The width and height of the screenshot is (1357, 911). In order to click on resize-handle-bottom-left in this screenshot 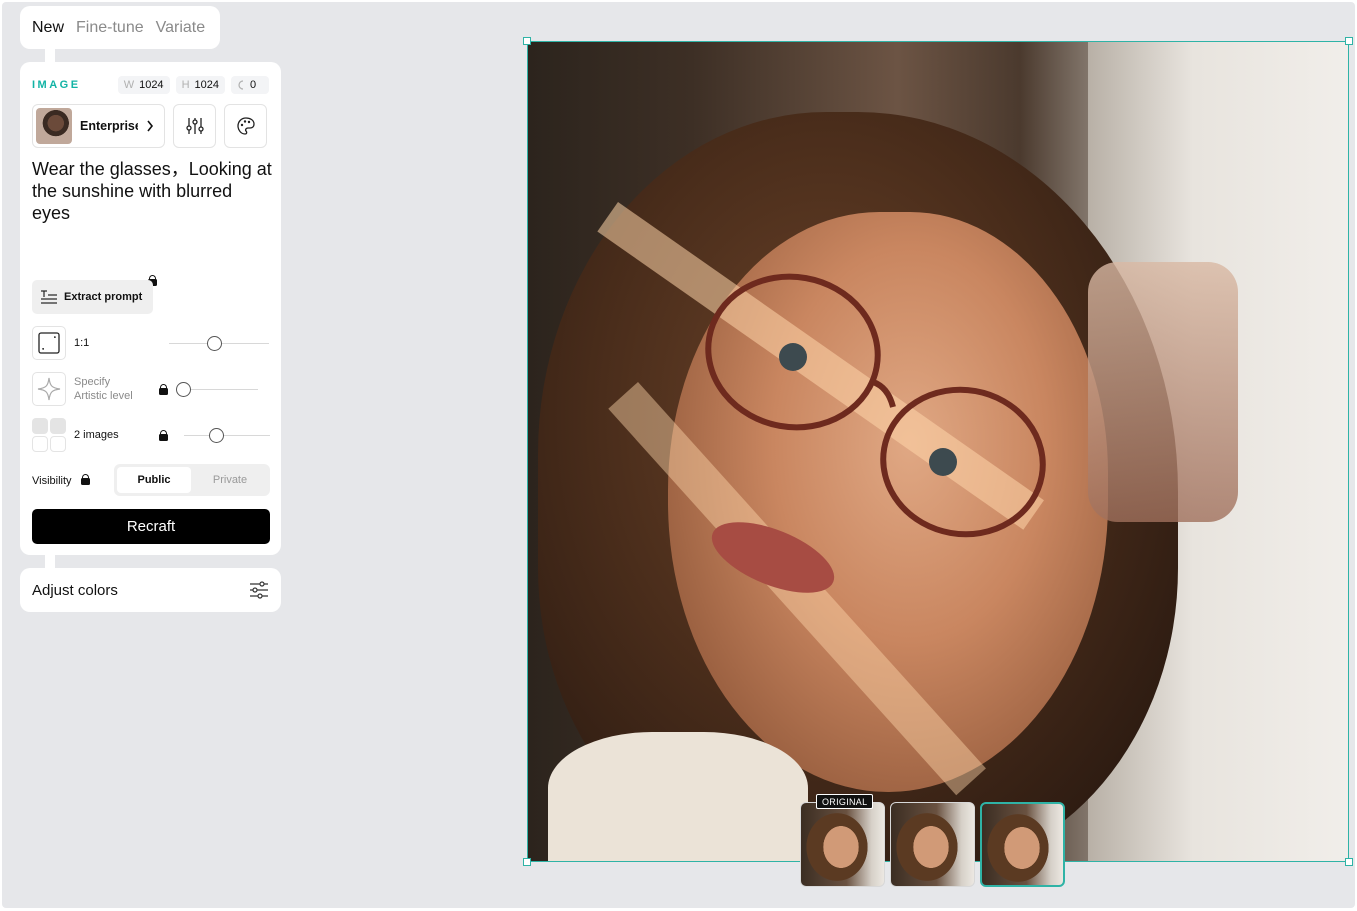, I will do `click(527, 862)`.